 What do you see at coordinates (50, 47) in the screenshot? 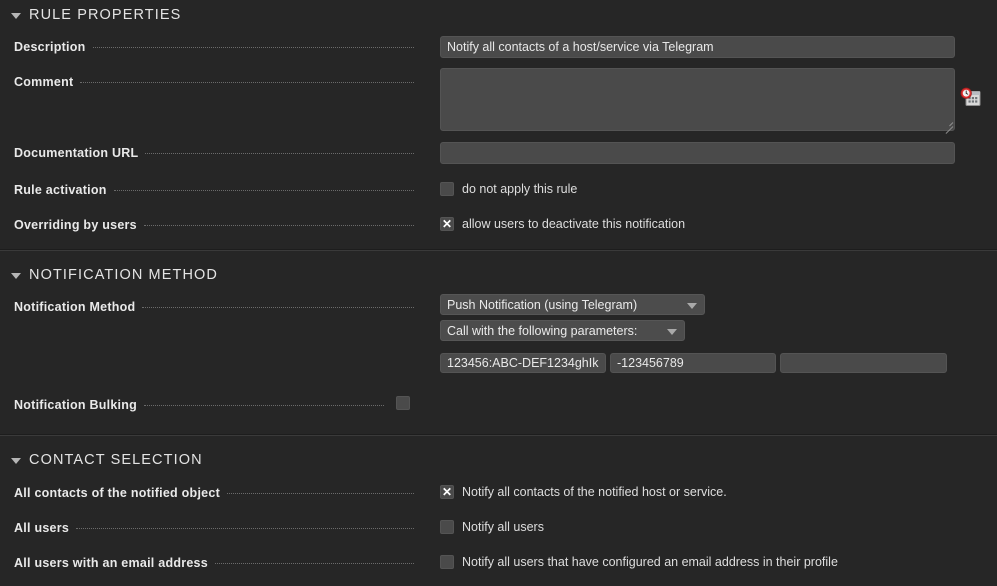
I see `label-text: Description` at bounding box center [50, 47].